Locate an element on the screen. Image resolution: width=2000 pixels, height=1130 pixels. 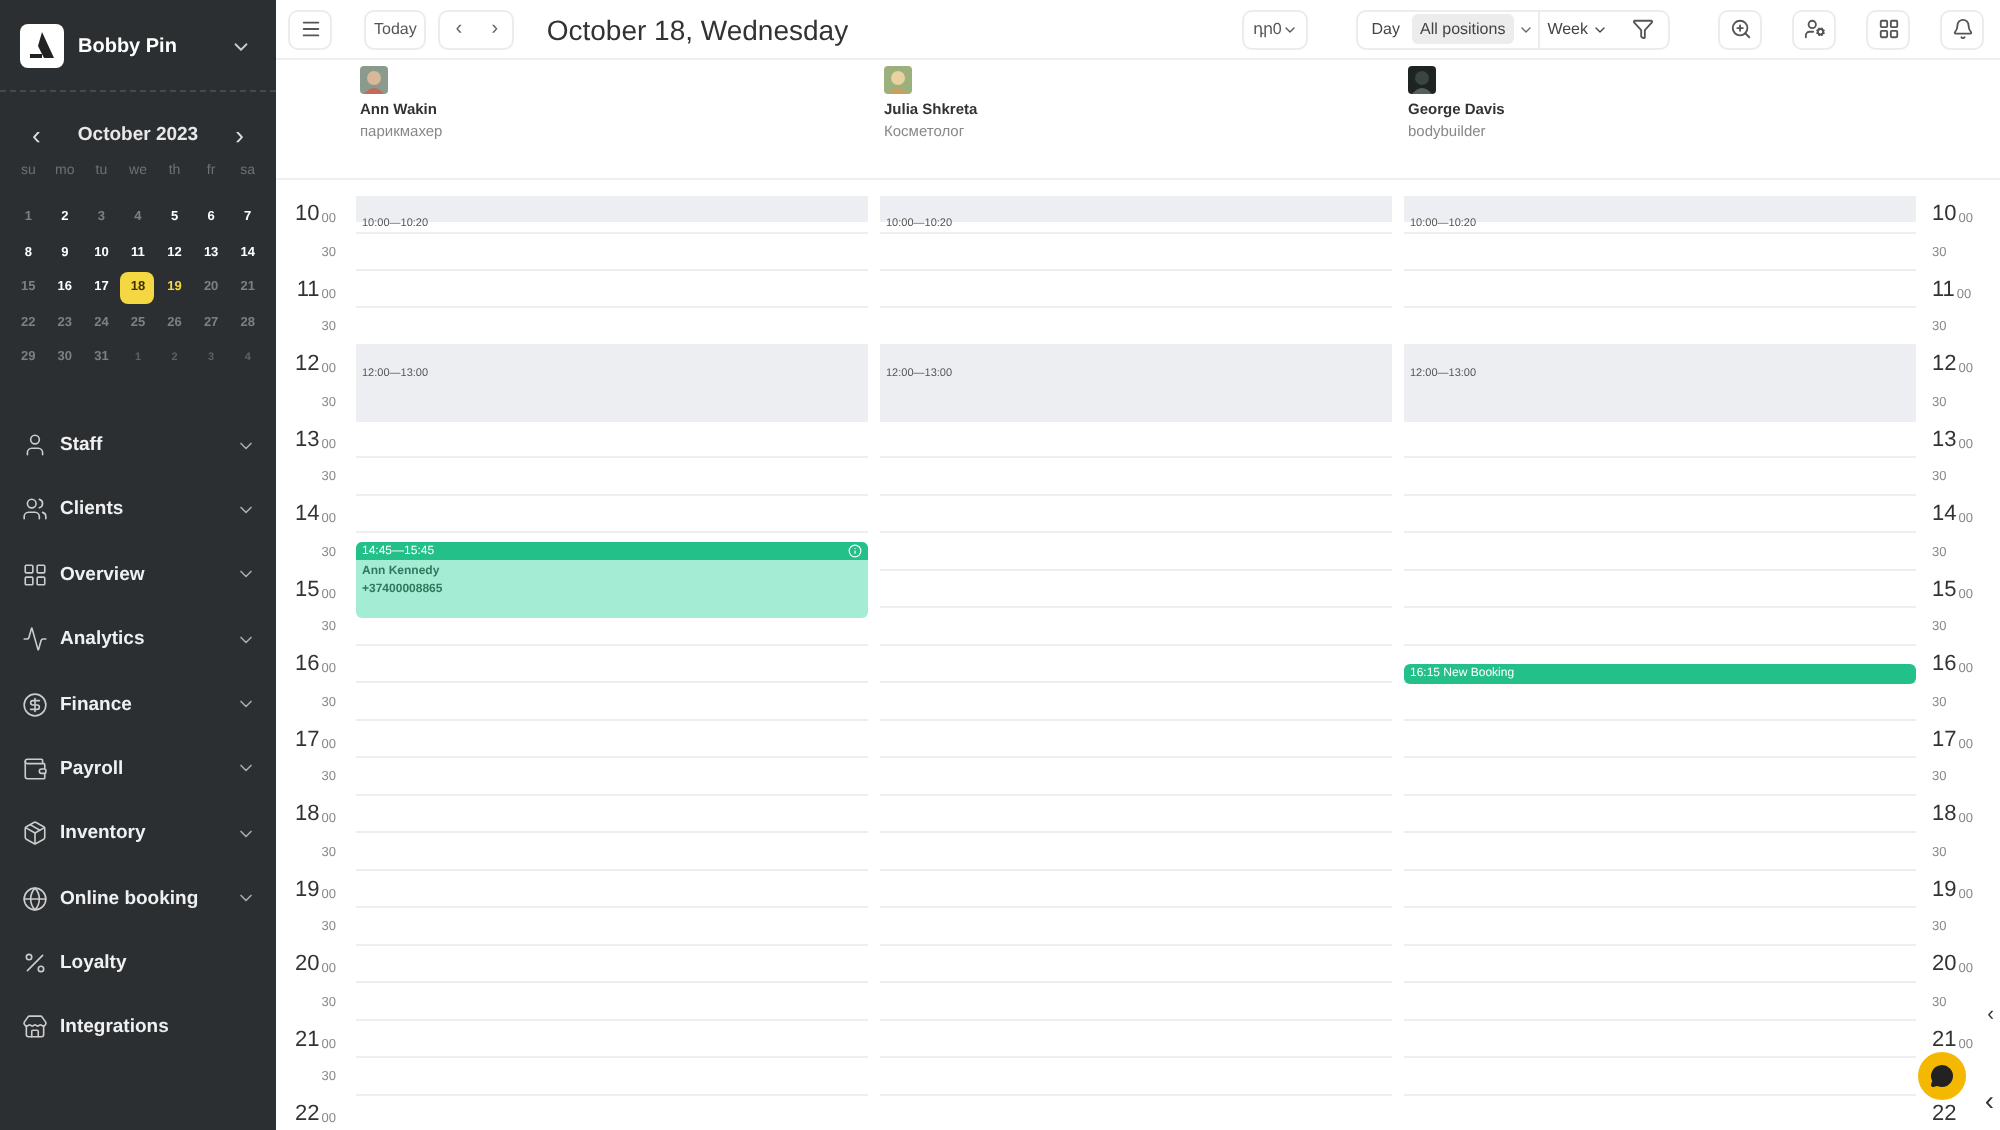
month-title: October 2023 is located at coordinates (138, 135).